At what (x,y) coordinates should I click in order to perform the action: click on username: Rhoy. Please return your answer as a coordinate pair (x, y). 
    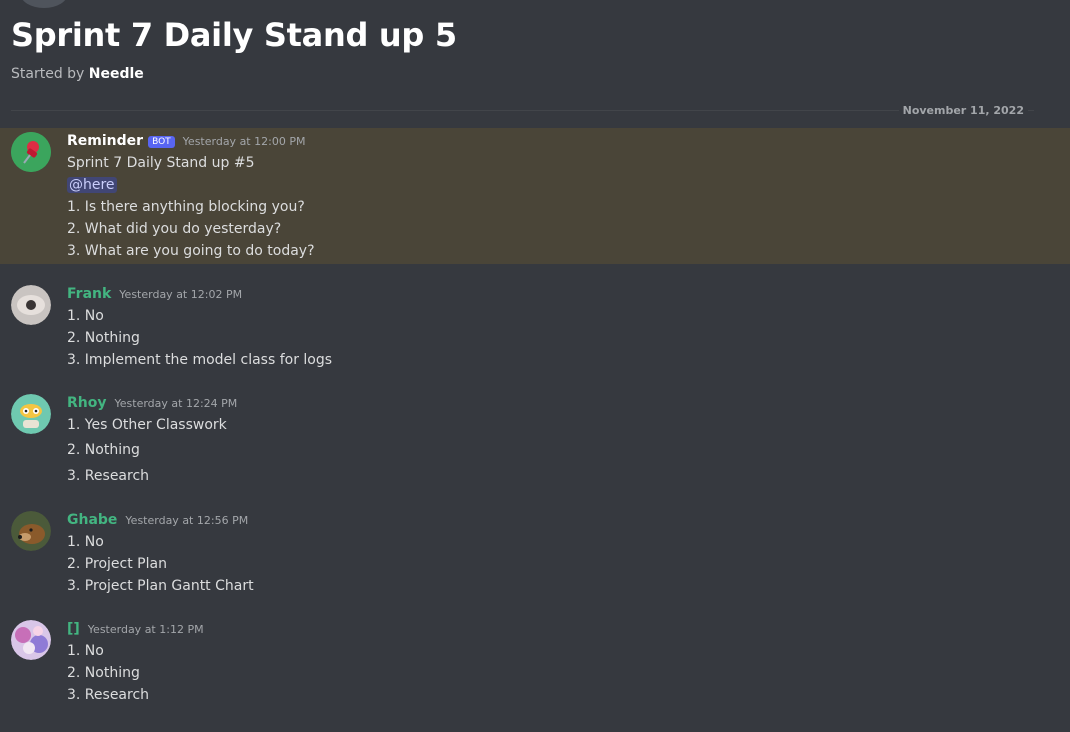
    Looking at the image, I should click on (87, 403).